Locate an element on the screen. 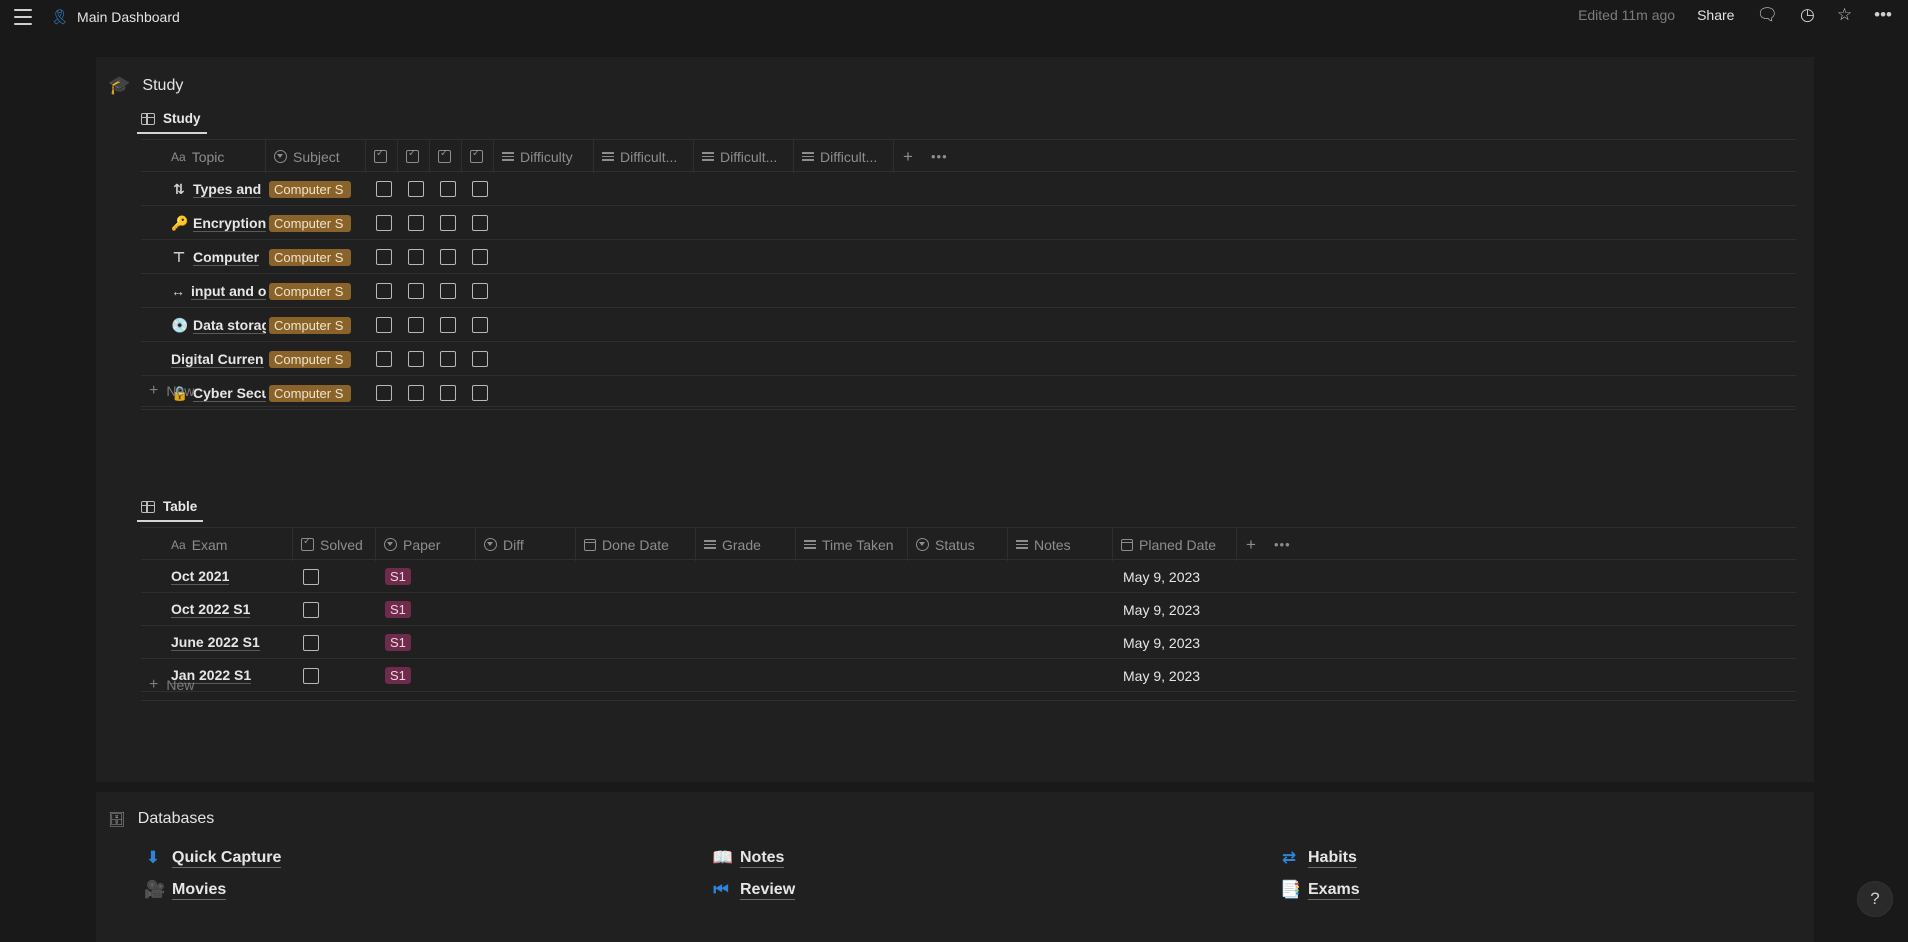 Image resolution: width=1908 pixels, height=942 pixels. table-row: ⊤ComputerComputer S is located at coordinates (968, 257).